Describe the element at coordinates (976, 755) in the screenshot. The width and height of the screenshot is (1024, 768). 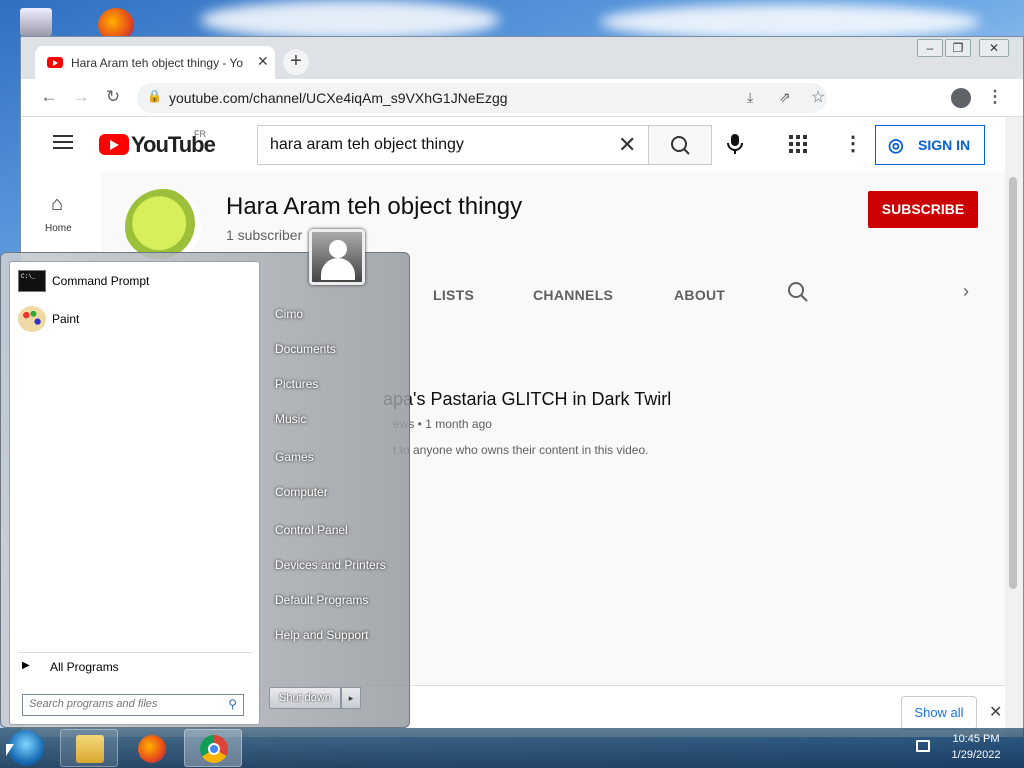
I see `clock-date: 1/29/2022` at that location.